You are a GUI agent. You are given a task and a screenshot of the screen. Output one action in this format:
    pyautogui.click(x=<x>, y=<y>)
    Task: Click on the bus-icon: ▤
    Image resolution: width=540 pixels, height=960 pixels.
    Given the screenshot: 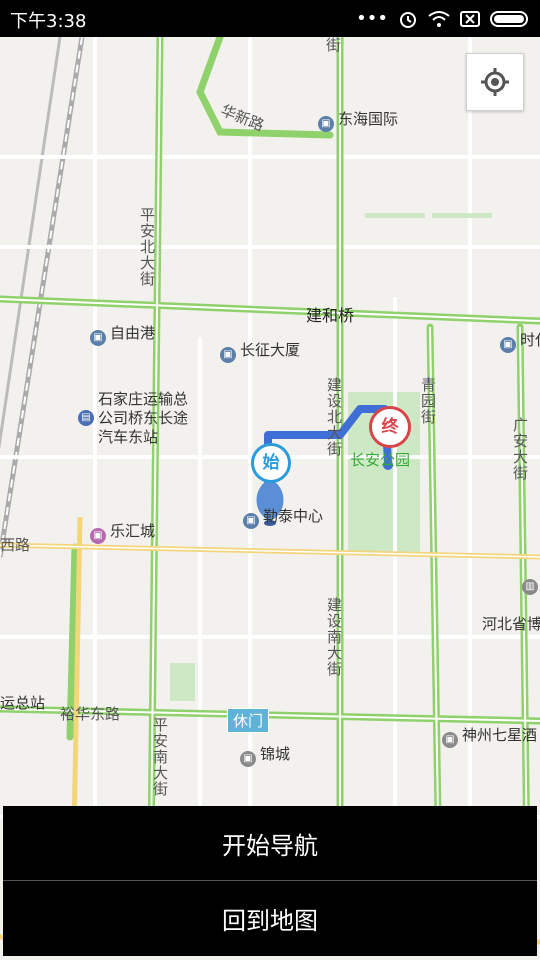 What is the action you would take?
    pyautogui.click(x=86, y=418)
    